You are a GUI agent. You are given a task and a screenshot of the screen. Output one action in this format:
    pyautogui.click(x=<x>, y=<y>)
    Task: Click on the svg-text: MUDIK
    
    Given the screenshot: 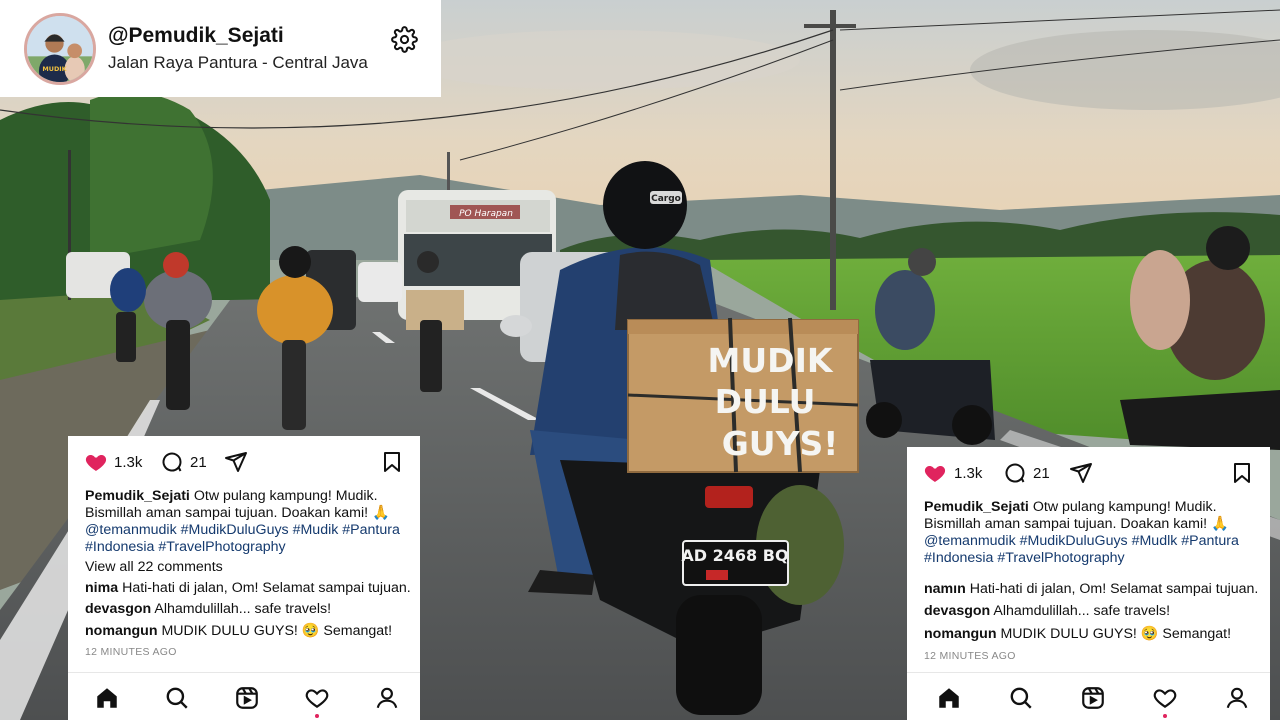 What is the action you would take?
    pyautogui.click(x=54, y=69)
    